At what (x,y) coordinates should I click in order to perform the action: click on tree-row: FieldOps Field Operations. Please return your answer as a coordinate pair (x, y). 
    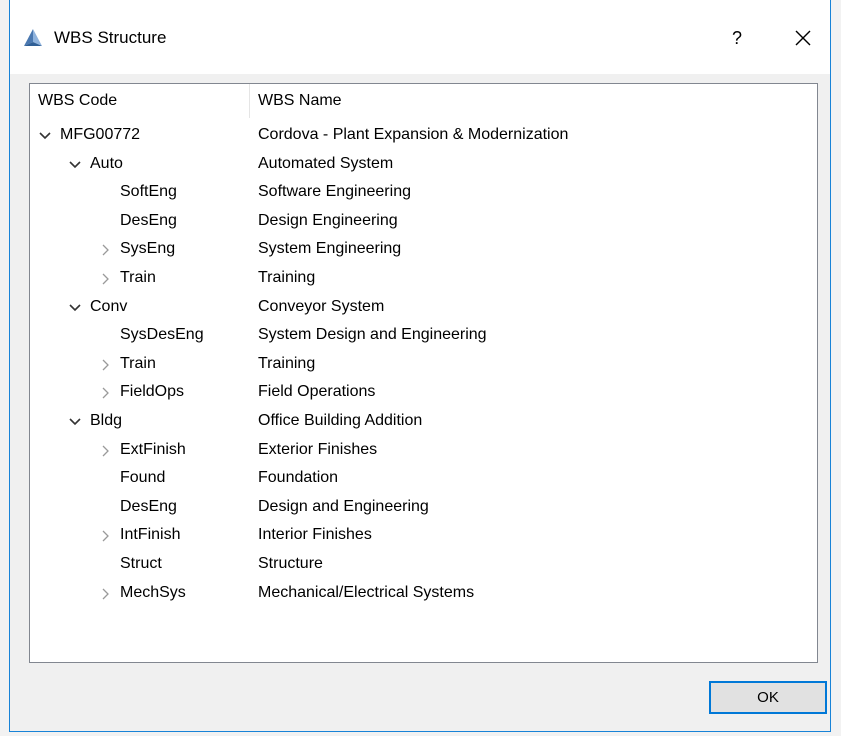
    Looking at the image, I should click on (423, 393).